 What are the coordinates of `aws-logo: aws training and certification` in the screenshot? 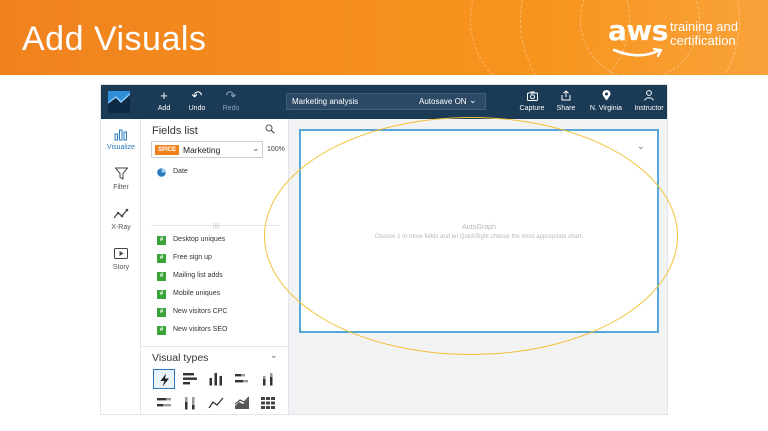 It's located at (681, 39).